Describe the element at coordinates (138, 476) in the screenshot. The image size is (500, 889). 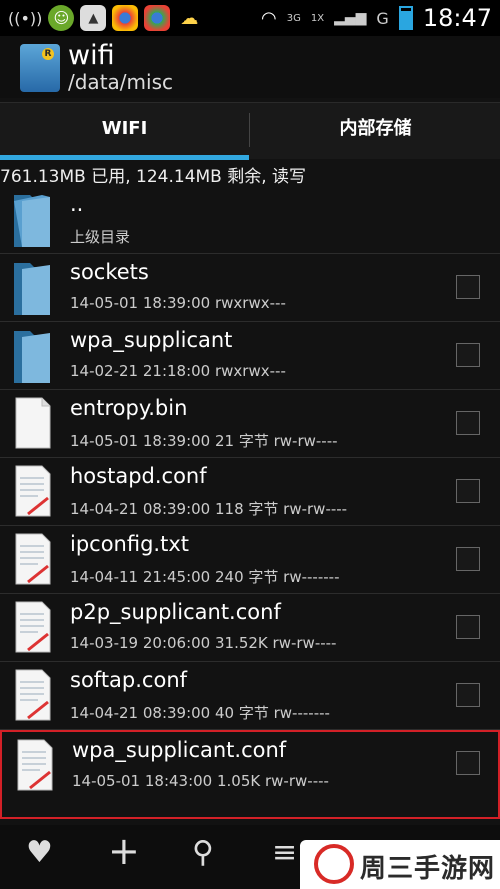
I see `file-name: hostapd.conf` at that location.